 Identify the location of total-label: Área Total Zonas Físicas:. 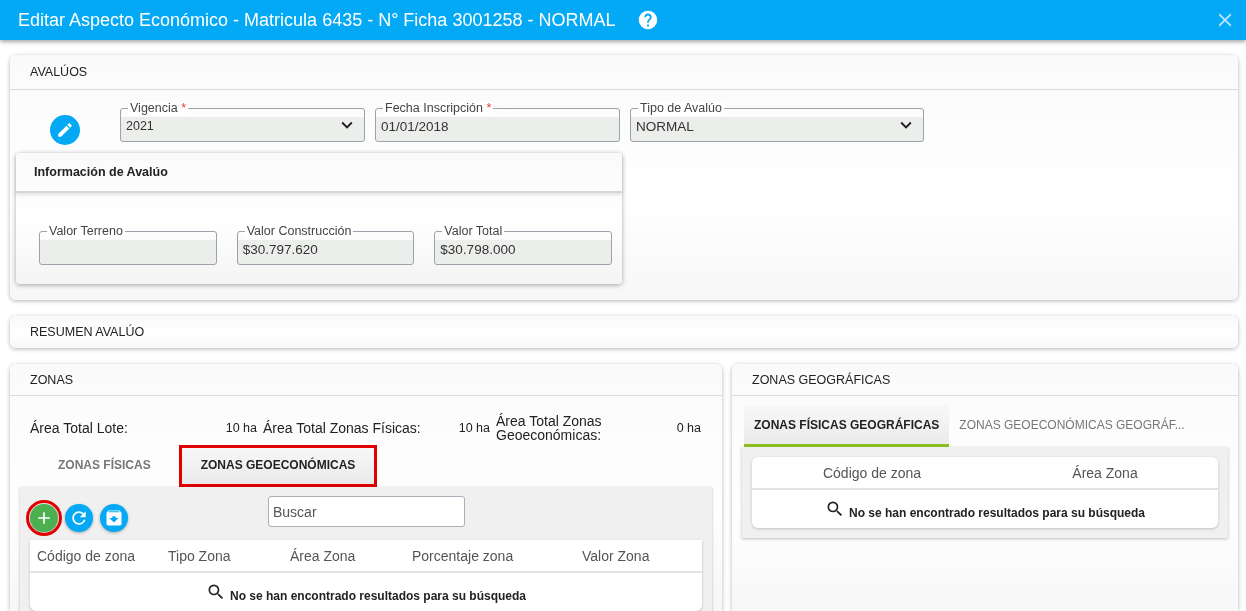
(342, 427).